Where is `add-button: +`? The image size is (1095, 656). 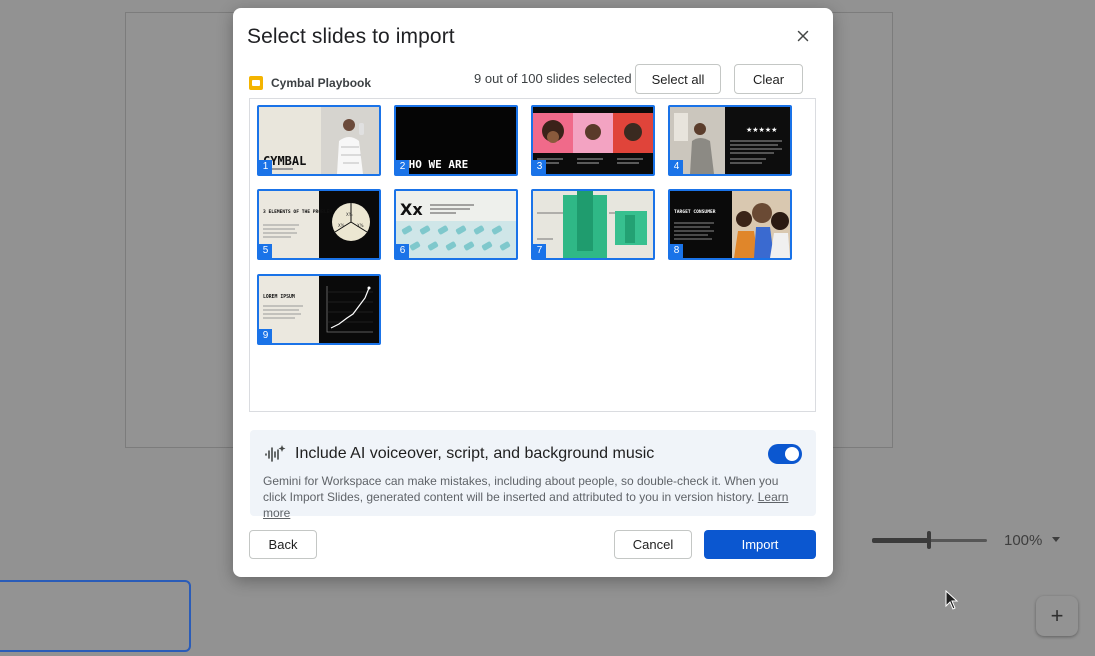
add-button: + is located at coordinates (1057, 616).